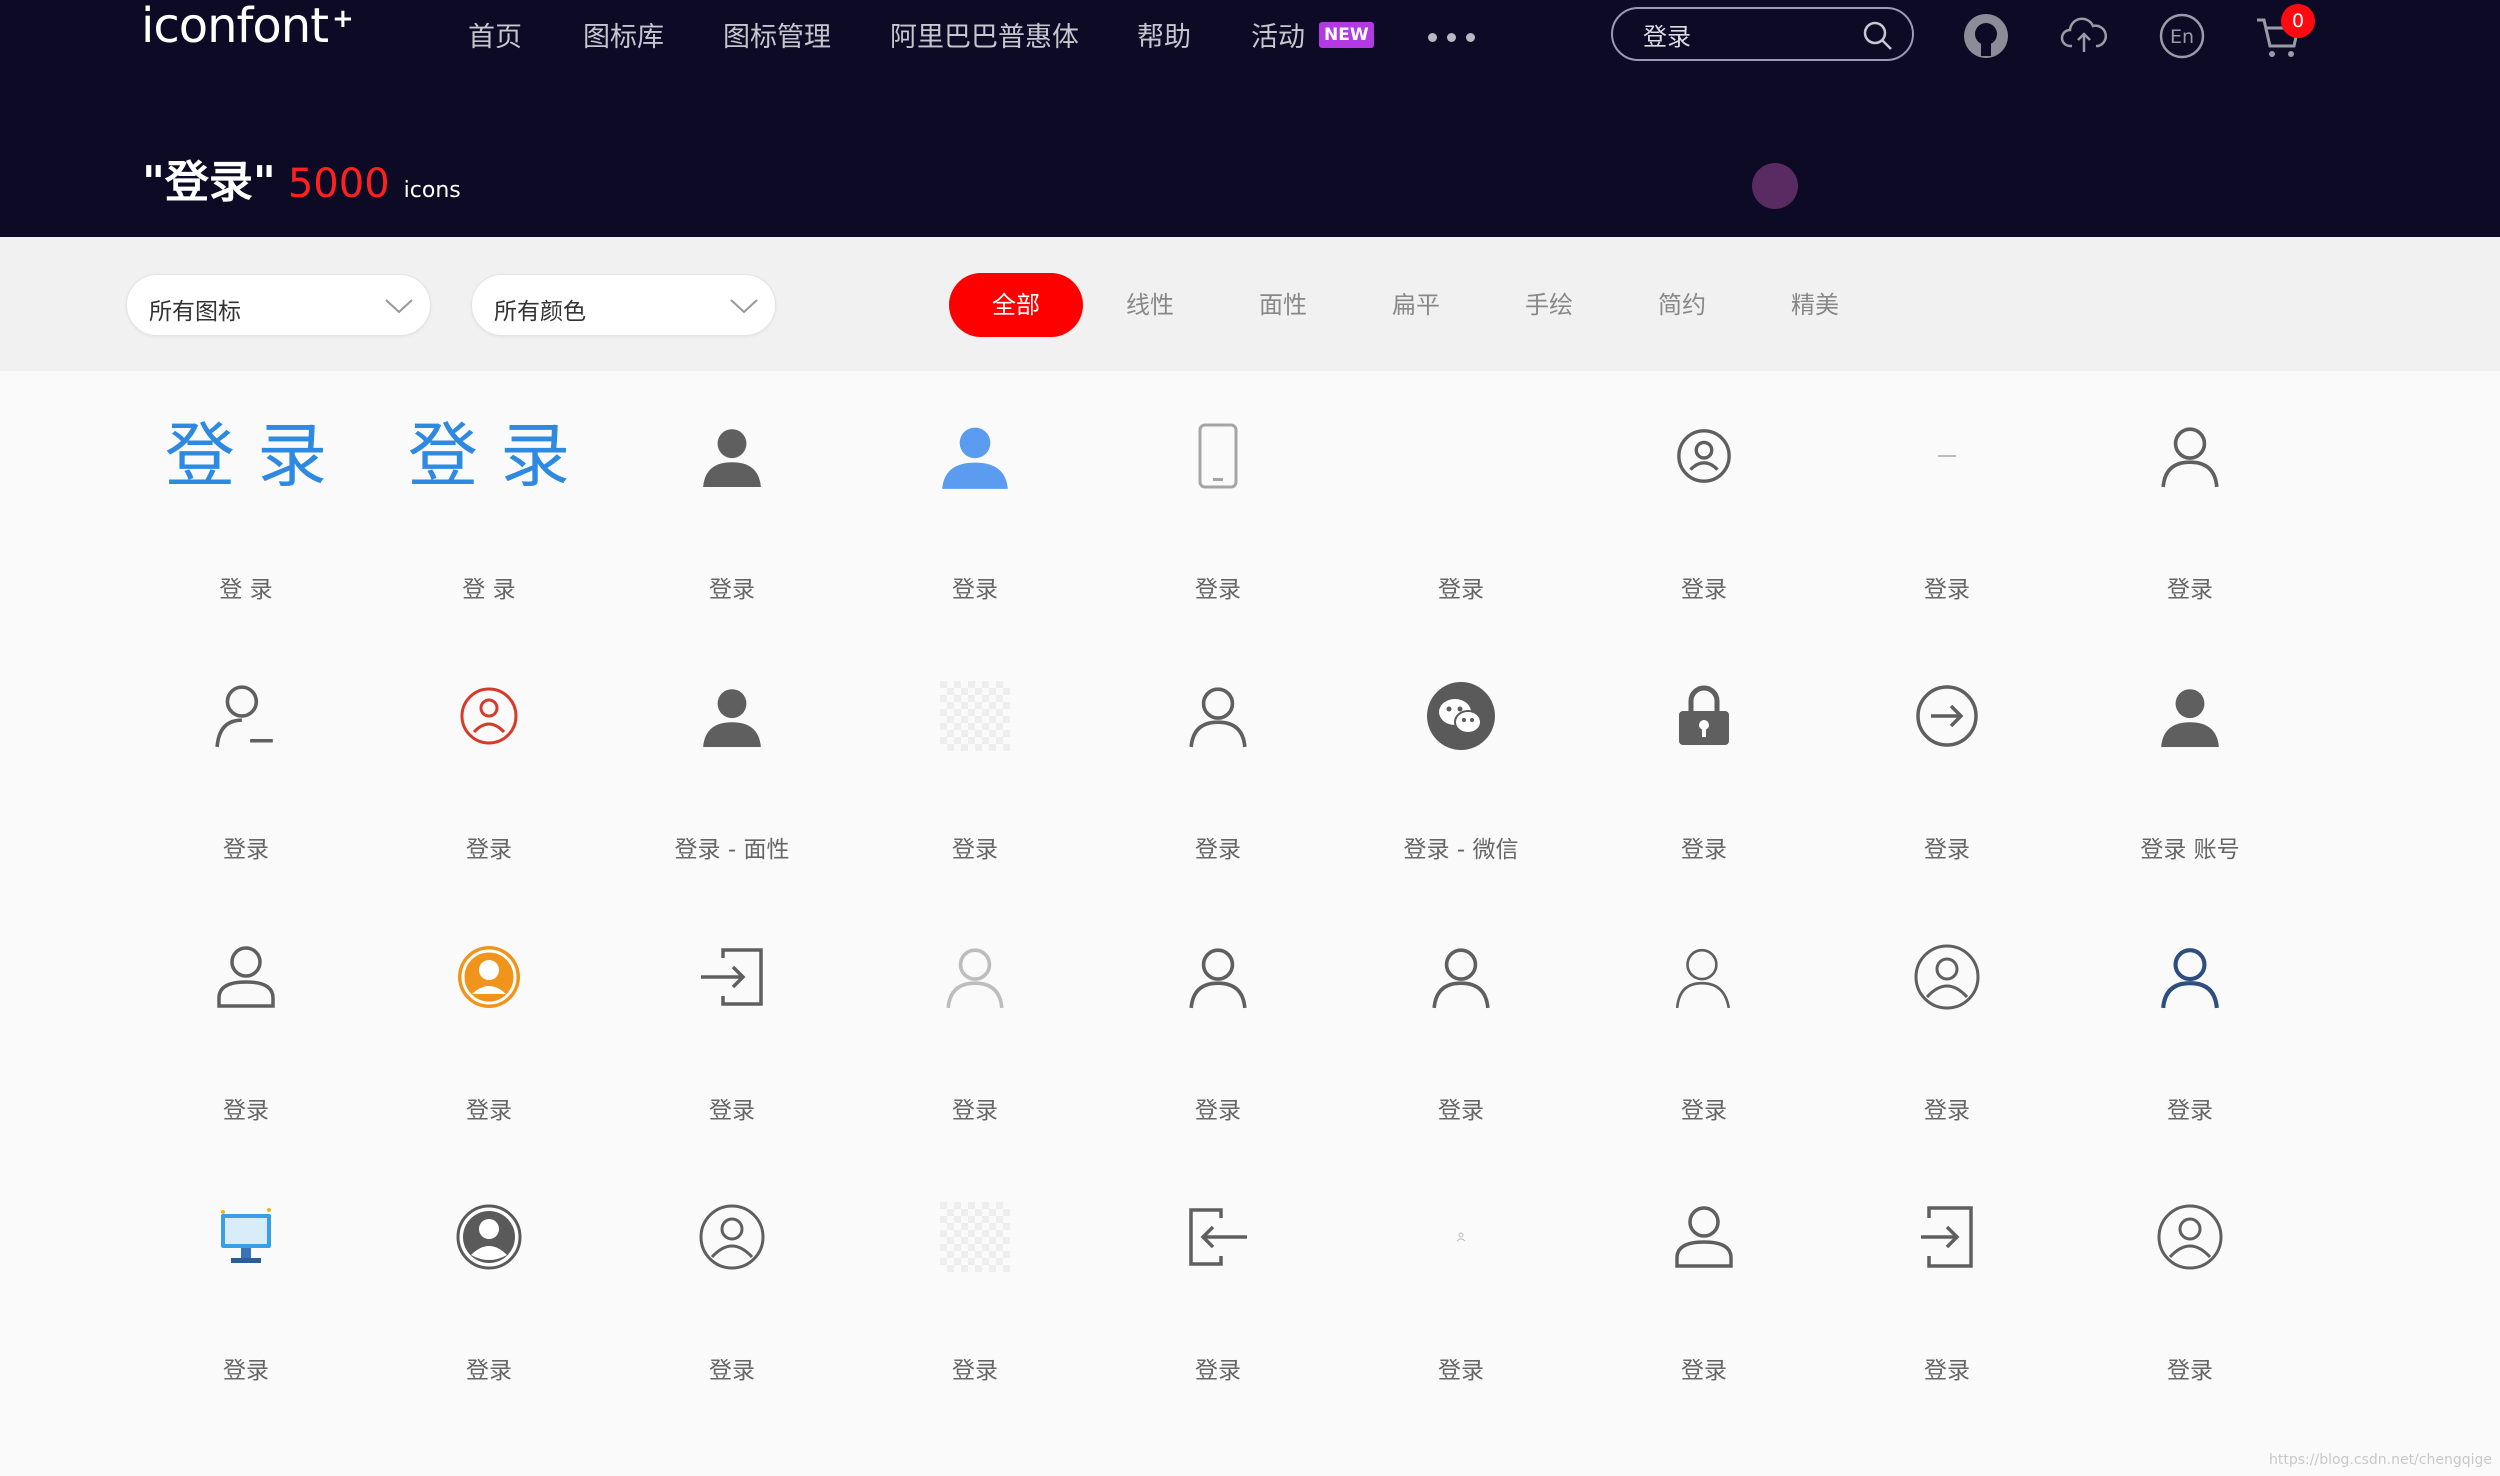 The width and height of the screenshot is (2500, 1476). I want to click on upload-cloud-icon, so click(2084, 36).